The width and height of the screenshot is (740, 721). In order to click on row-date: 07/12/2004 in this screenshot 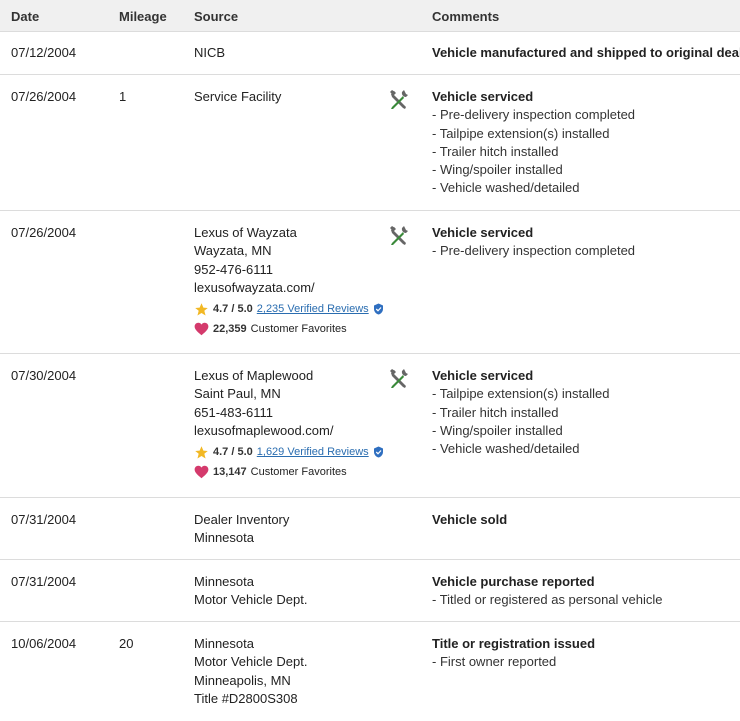, I will do `click(44, 52)`.